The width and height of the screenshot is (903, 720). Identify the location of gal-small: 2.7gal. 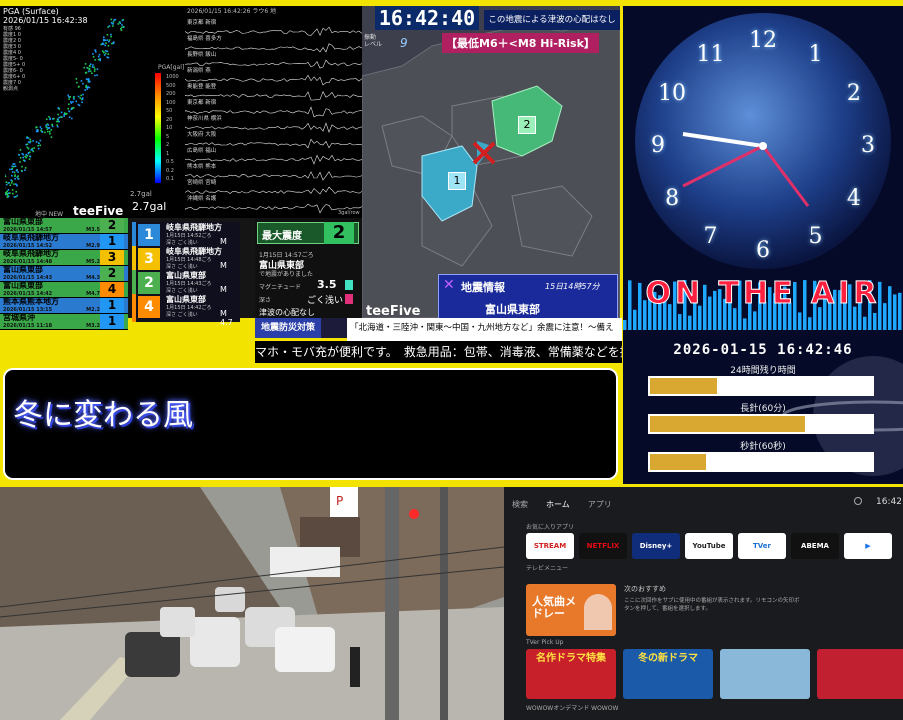
(141, 194).